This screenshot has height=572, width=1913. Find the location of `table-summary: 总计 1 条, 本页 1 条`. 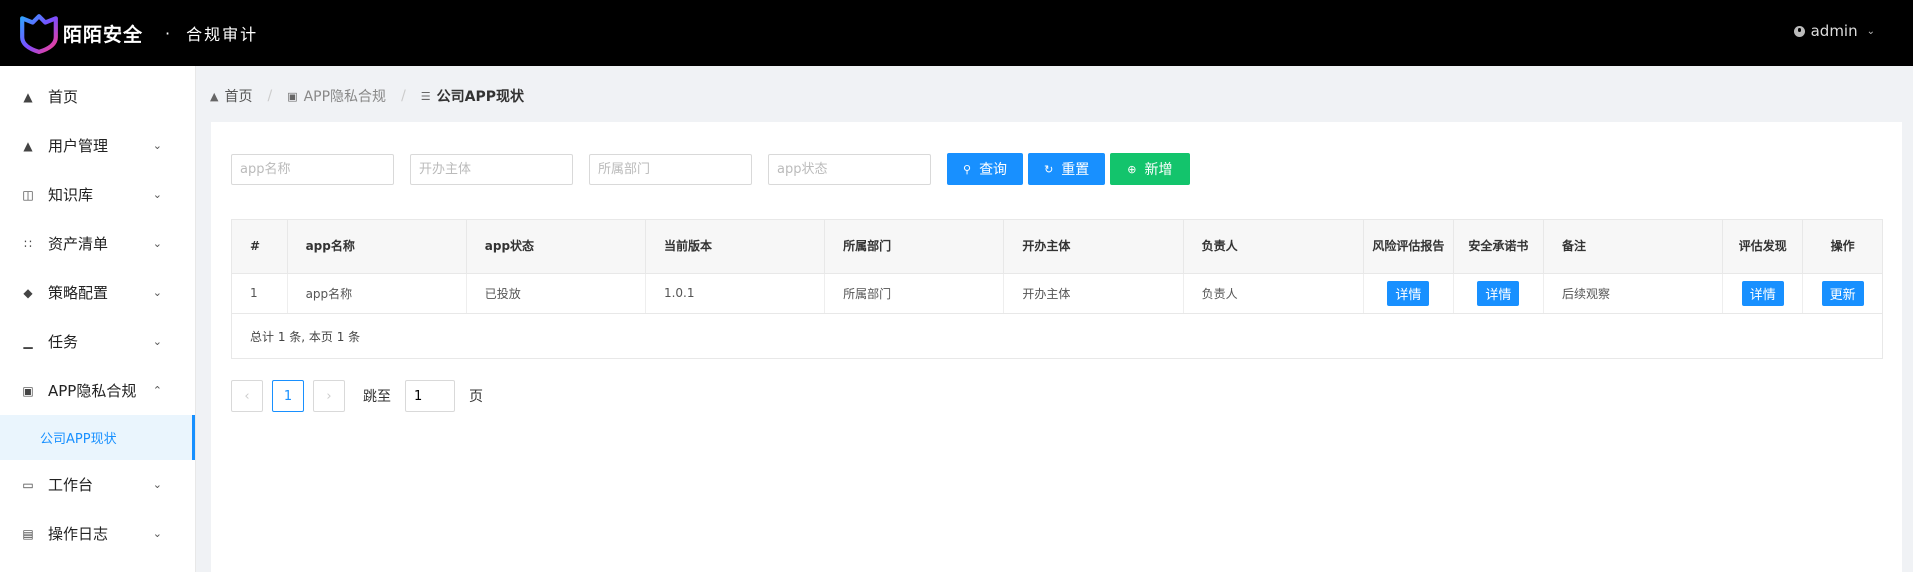

table-summary: 总计 1 条, 本页 1 条 is located at coordinates (305, 337).